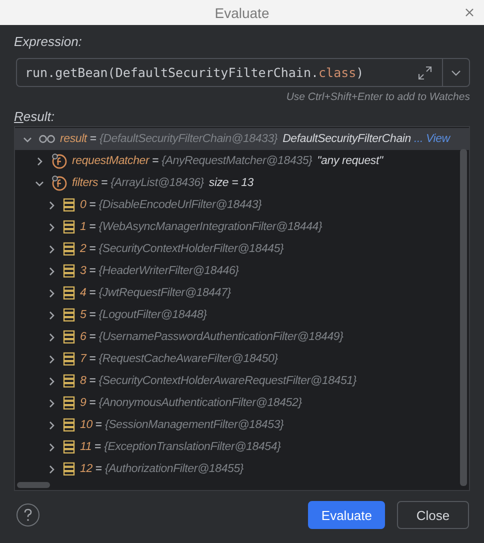 The image size is (484, 543). I want to click on variable-value: {LogoutFilter@18448}, so click(152, 315).